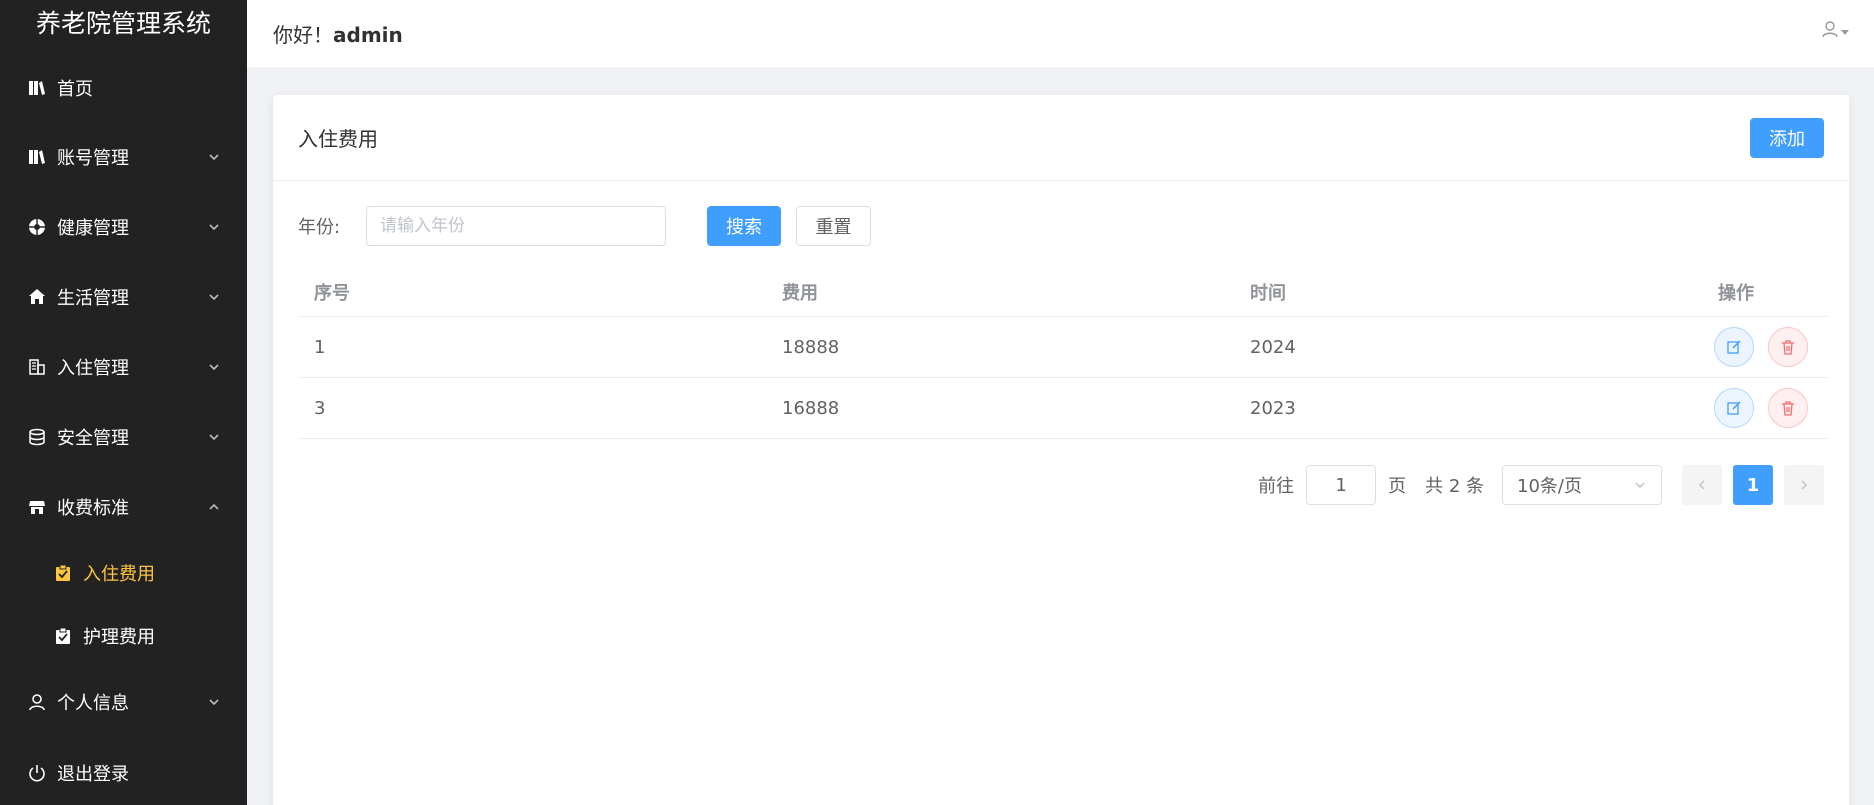  What do you see at coordinates (811, 347) in the screenshot?
I see `cell-fee: 18888` at bounding box center [811, 347].